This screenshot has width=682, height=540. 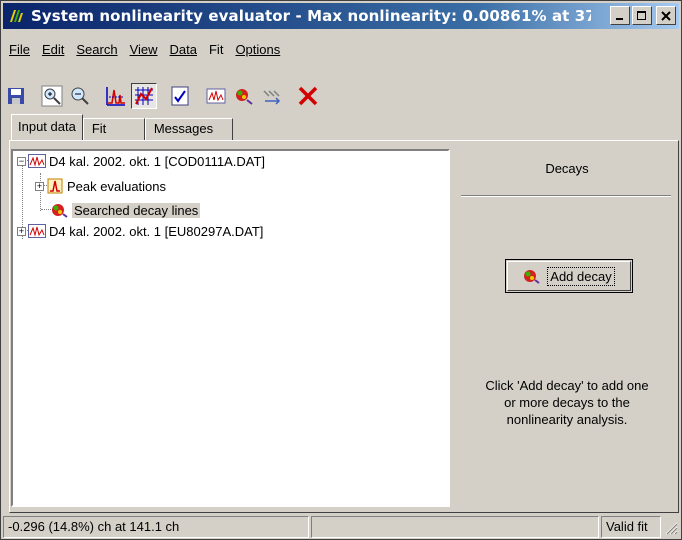 I want to click on menu-view: View, so click(x=144, y=50).